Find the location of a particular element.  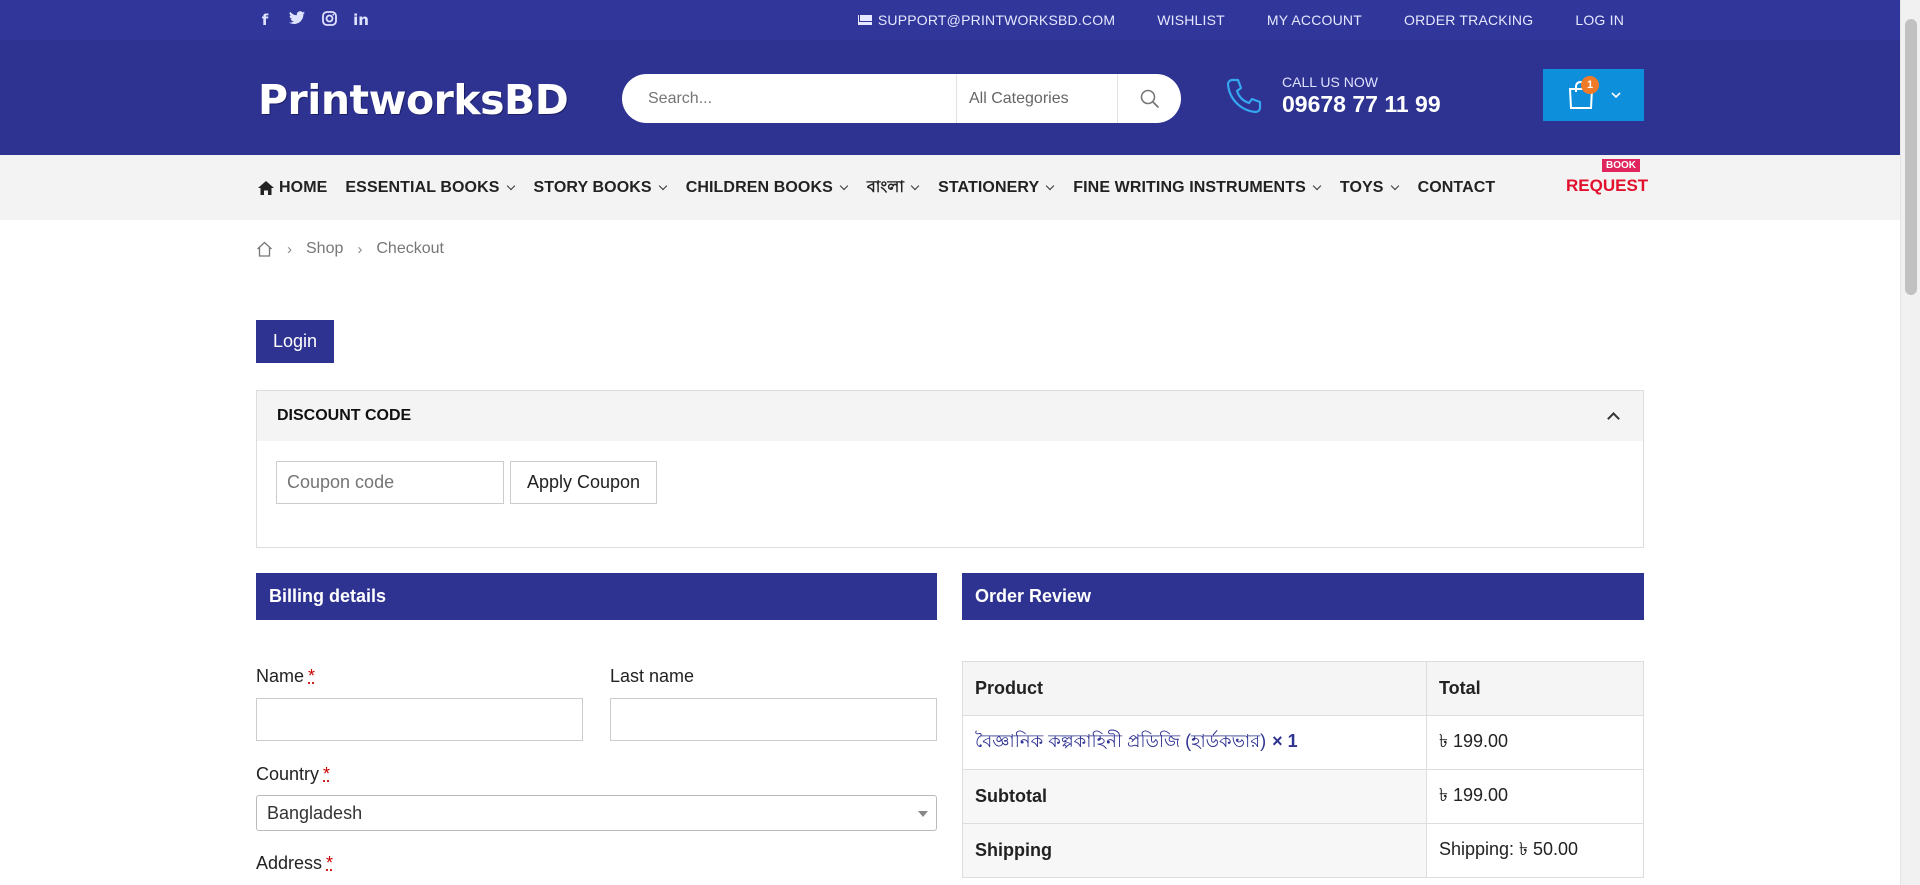

nav-essential-books: ESSENTIAL BOOKS is located at coordinates (430, 188).